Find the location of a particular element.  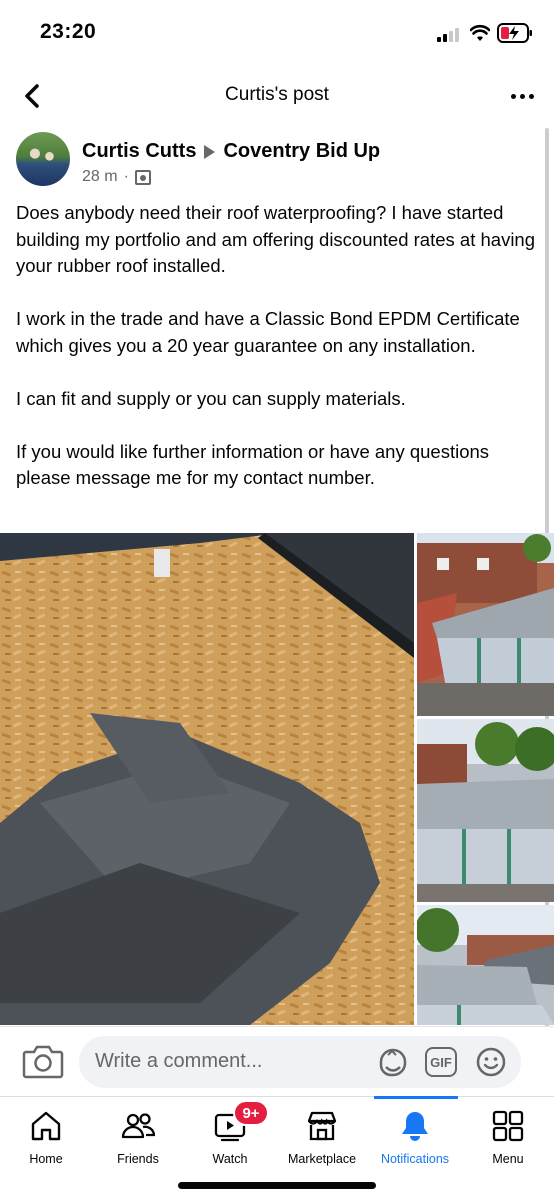

author-line: Curtis Cutts Coventry Bid Up is located at coordinates (231, 151).